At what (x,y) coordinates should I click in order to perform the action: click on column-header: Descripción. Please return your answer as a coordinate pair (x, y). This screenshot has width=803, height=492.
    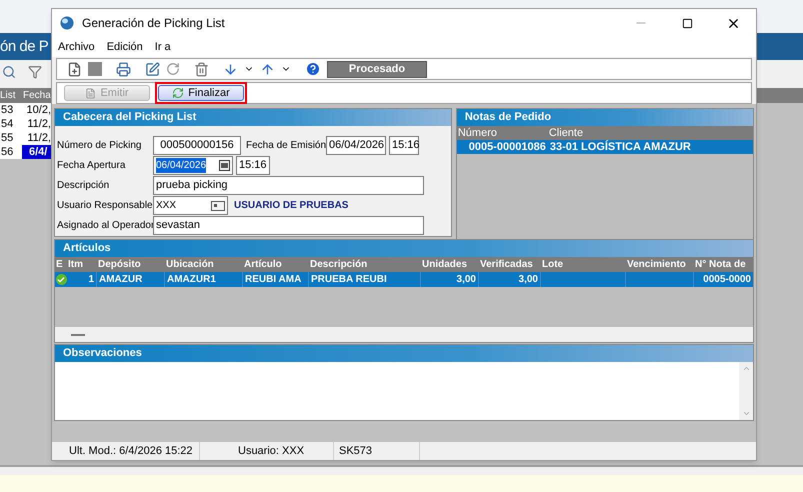
    Looking at the image, I should click on (338, 265).